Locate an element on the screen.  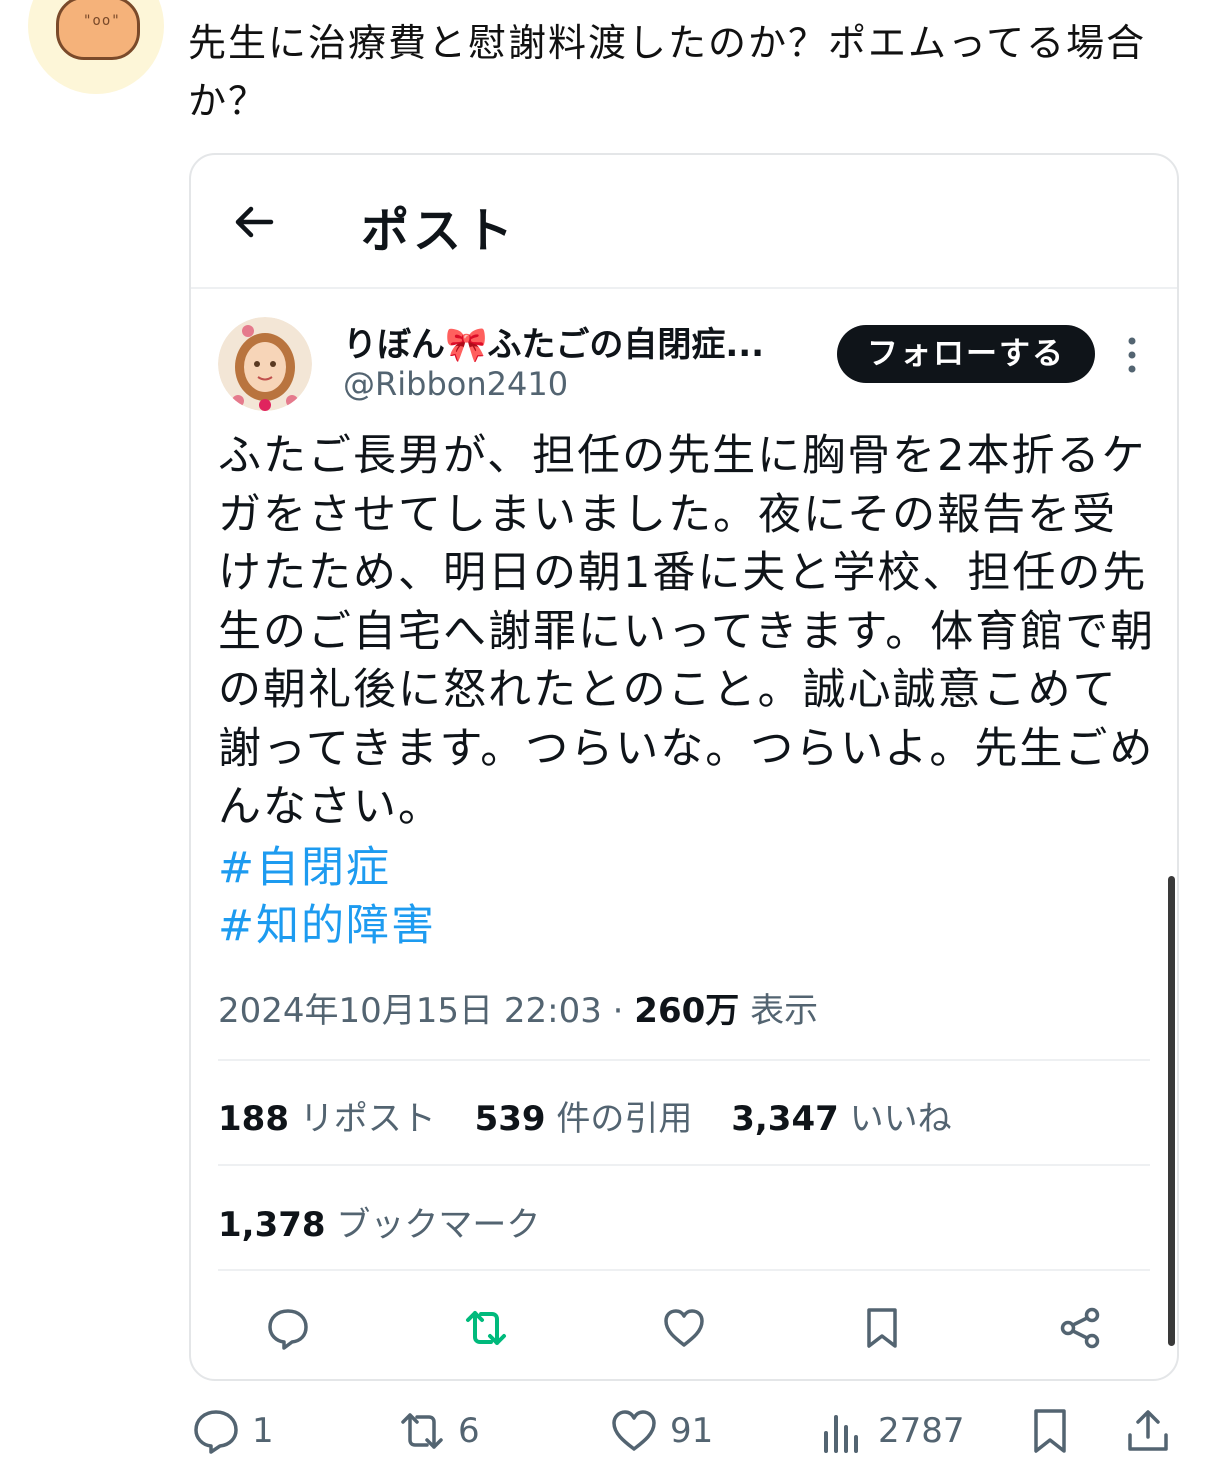
author-avatar is located at coordinates (265, 364).